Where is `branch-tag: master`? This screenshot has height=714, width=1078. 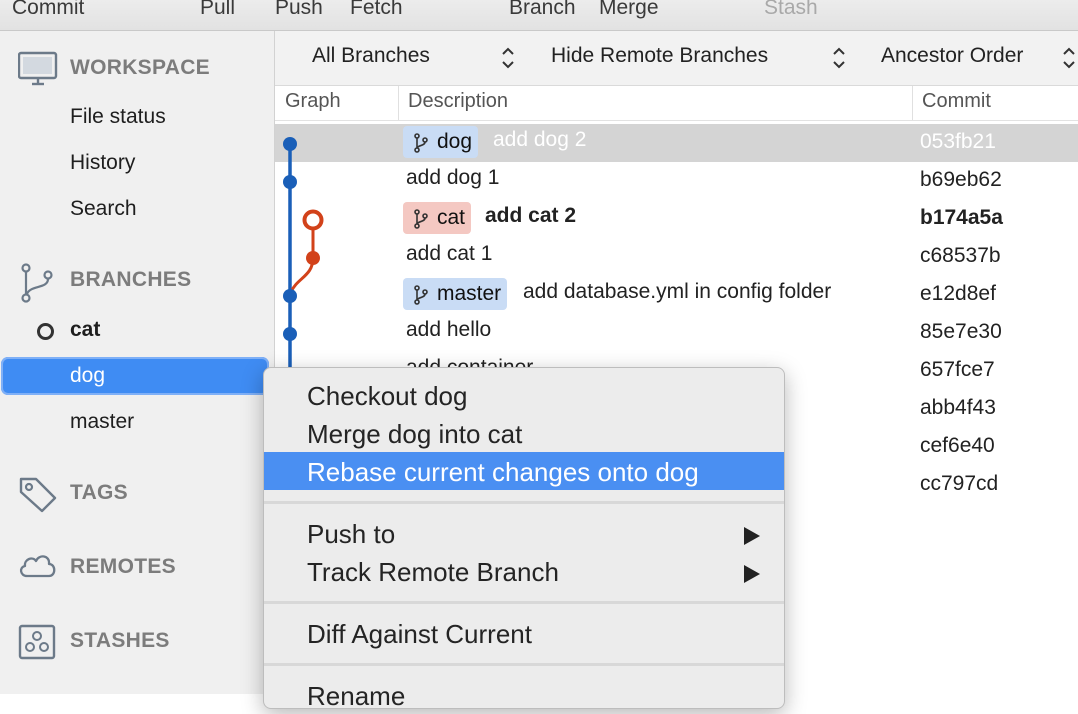 branch-tag: master is located at coordinates (455, 294).